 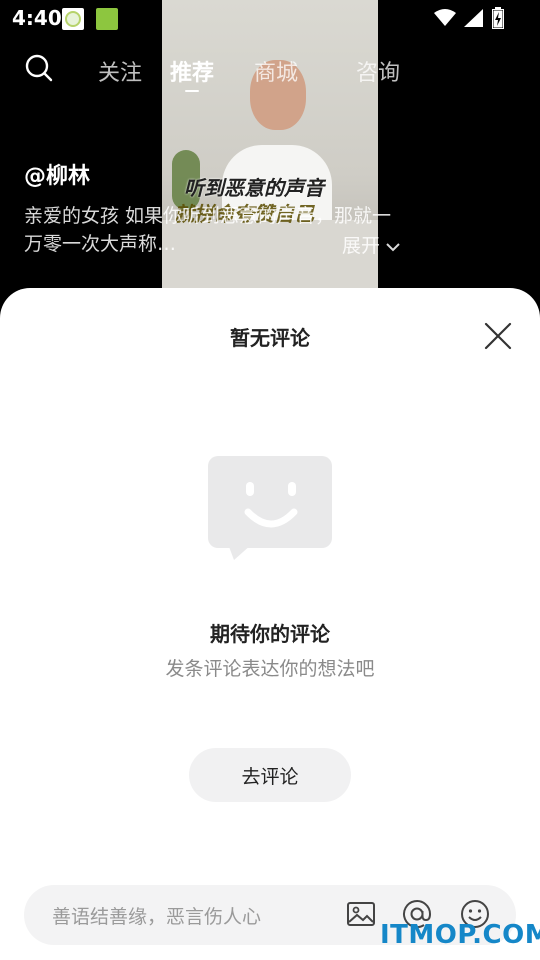 What do you see at coordinates (498, 336) in the screenshot?
I see `close-icon` at bounding box center [498, 336].